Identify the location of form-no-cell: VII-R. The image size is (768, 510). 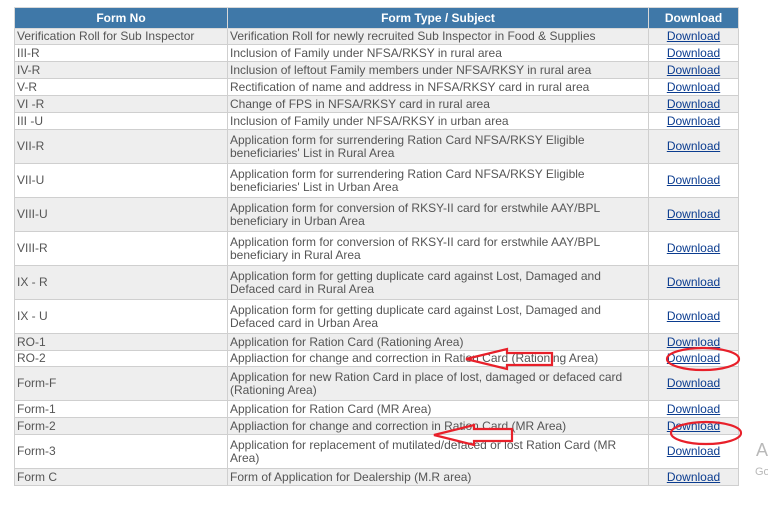
(121, 146).